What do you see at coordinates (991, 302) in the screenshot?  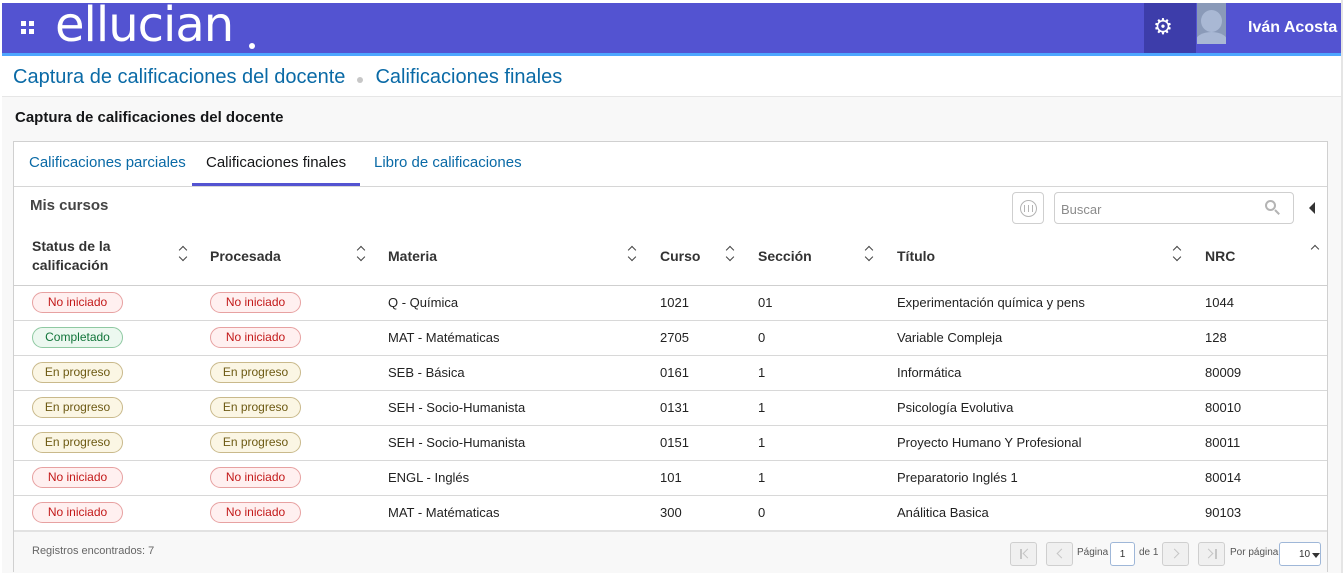 I see `title-cell: Experimentación química y pens` at bounding box center [991, 302].